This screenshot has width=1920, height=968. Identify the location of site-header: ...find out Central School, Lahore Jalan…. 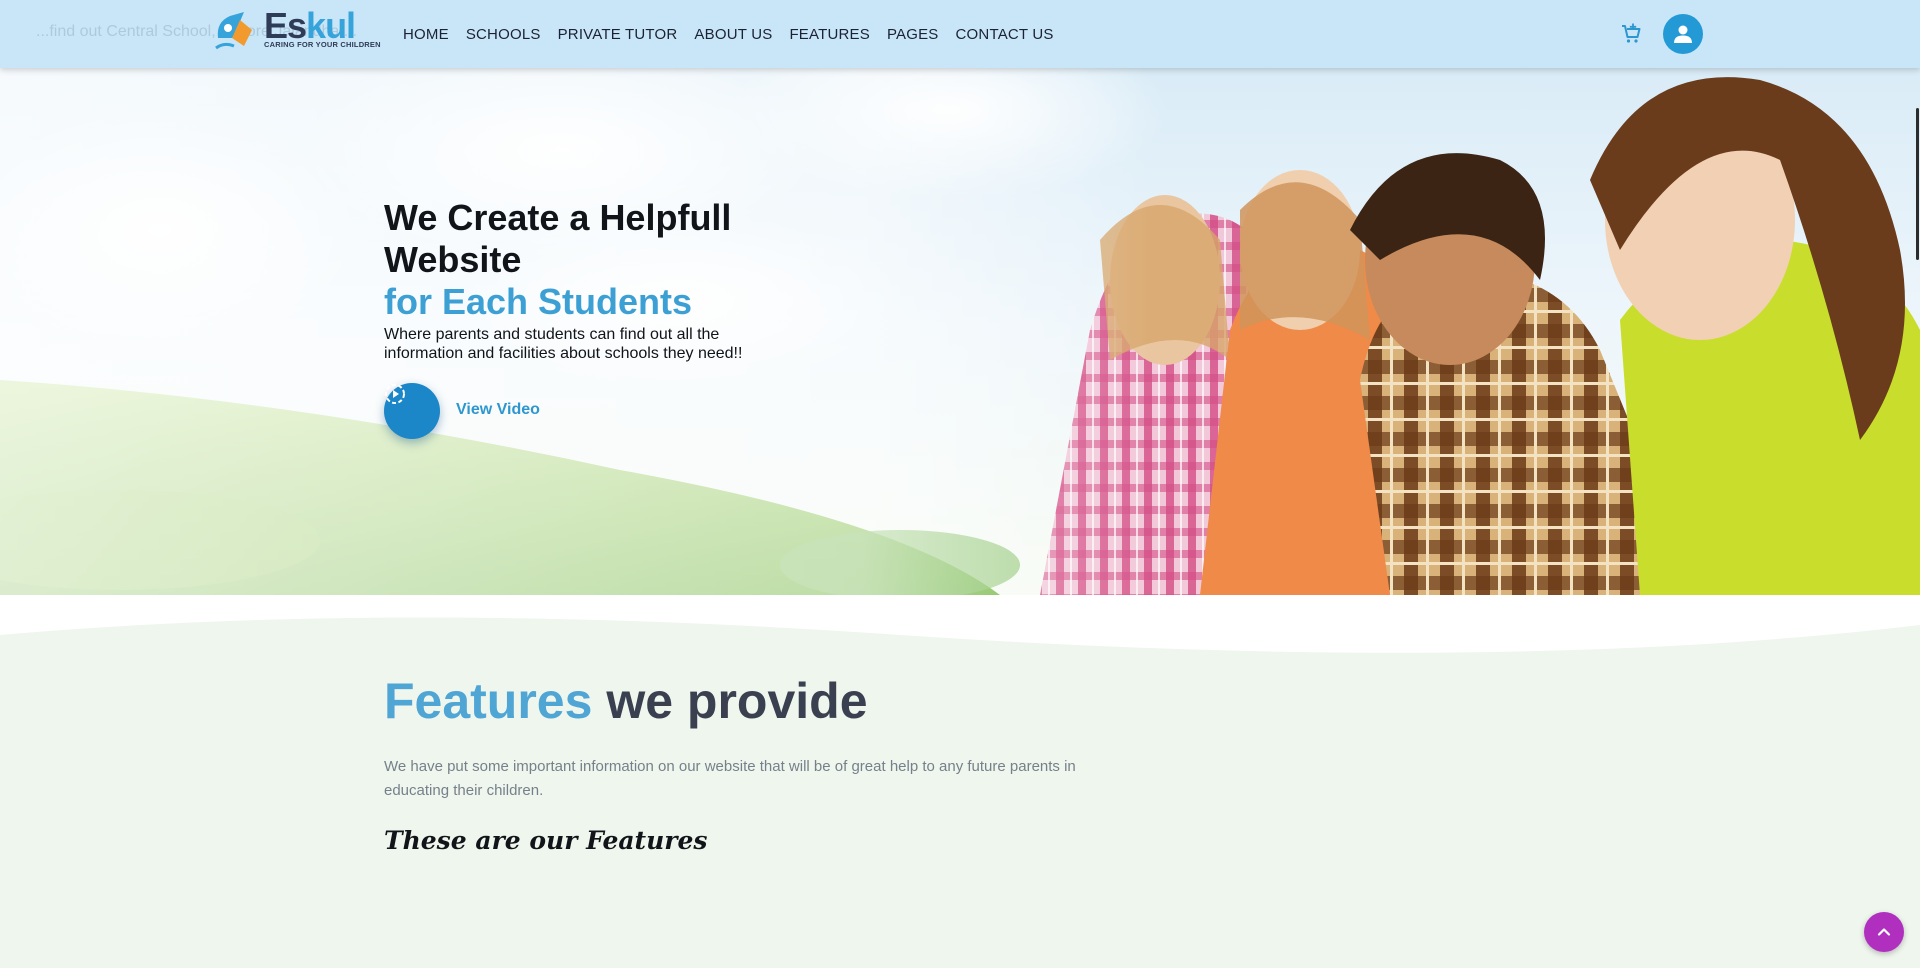
(960, 34).